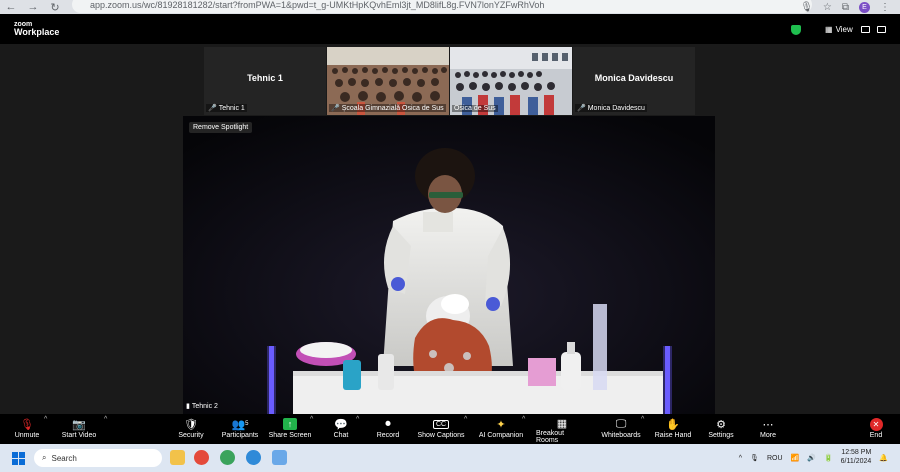  What do you see at coordinates (44, 457) in the screenshot?
I see `search-icon: ⌕` at bounding box center [44, 457].